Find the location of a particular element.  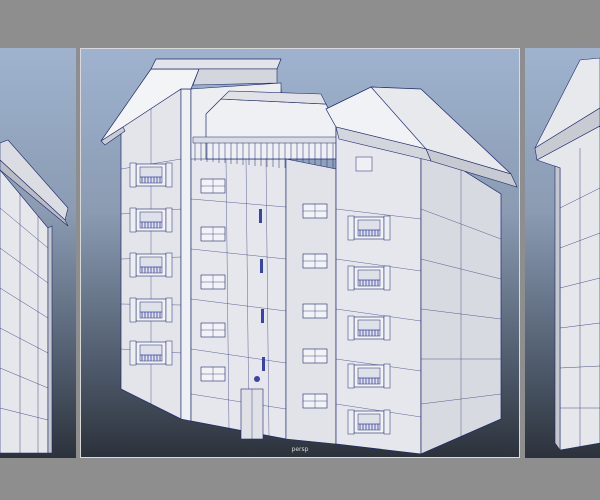

left-building-model is located at coordinates (34, 296).